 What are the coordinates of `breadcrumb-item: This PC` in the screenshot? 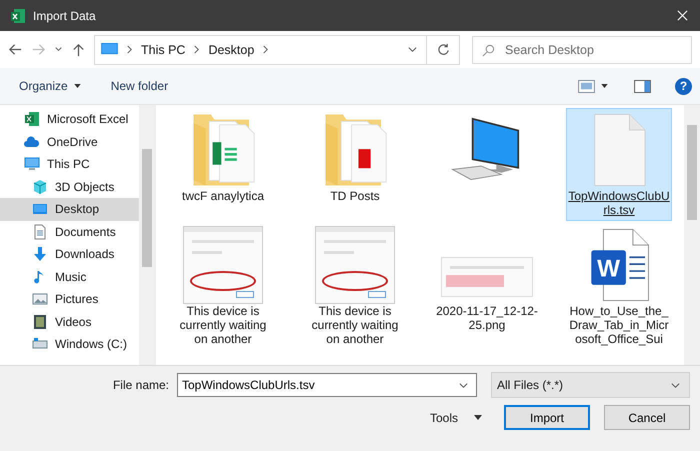 It's located at (163, 49).